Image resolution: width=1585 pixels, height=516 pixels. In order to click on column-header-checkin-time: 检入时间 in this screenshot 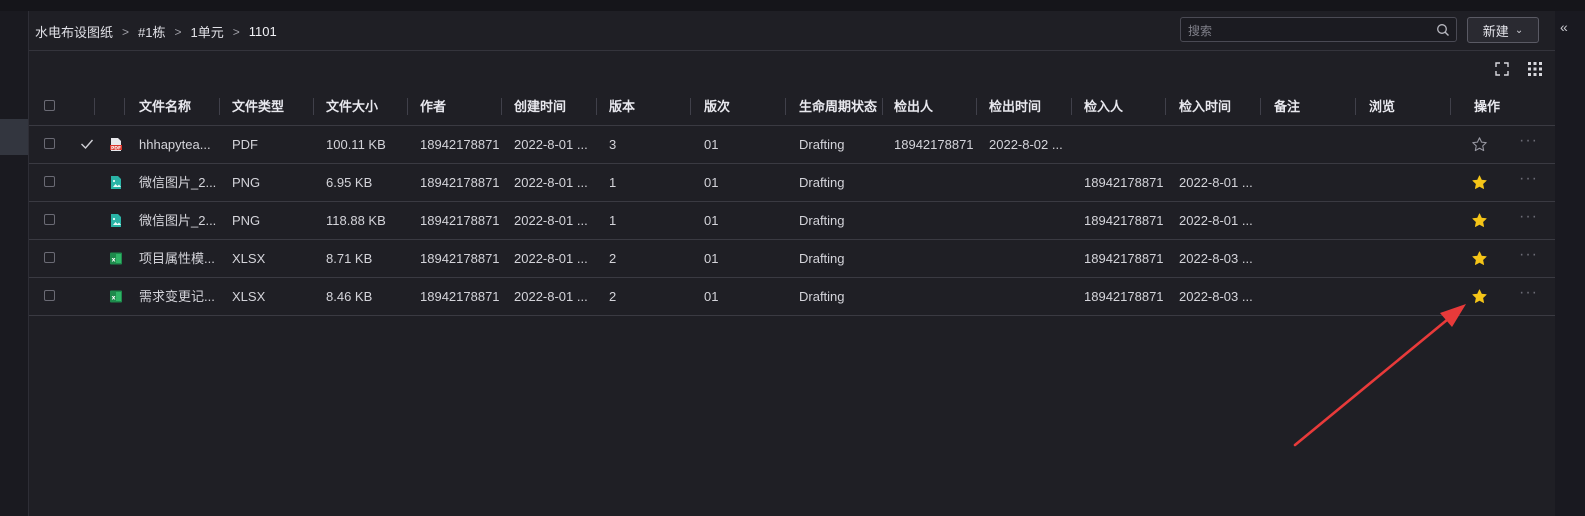, I will do `click(1205, 106)`.